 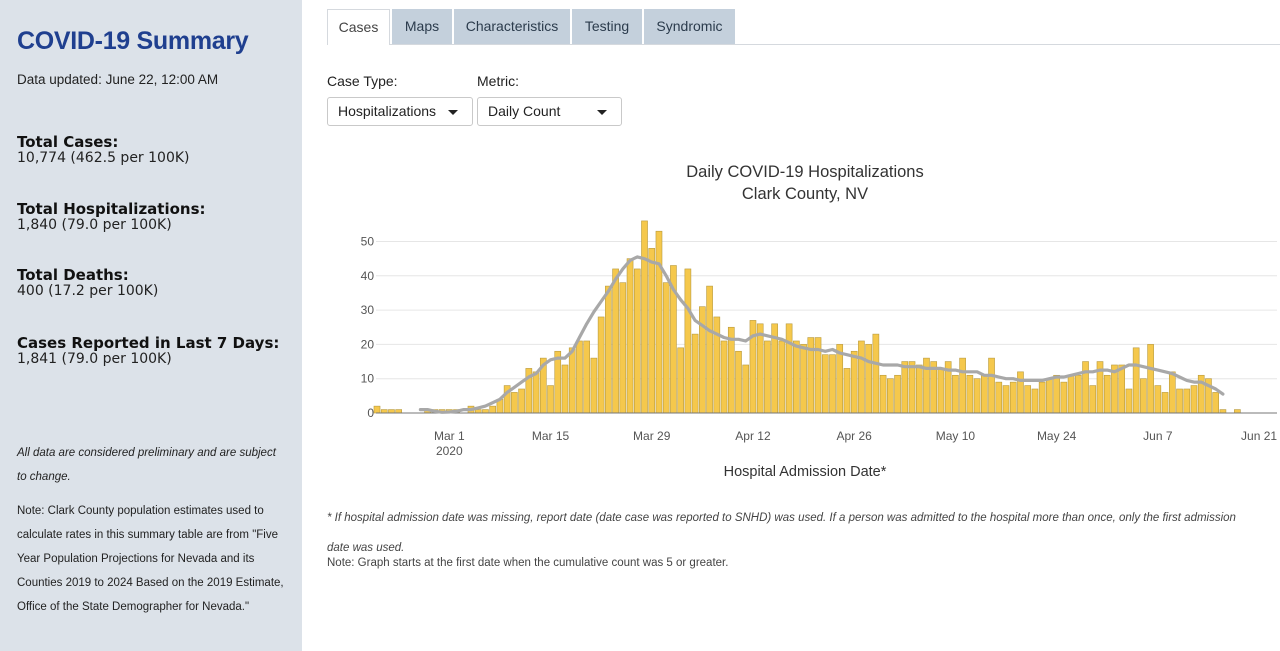 What do you see at coordinates (148, 343) in the screenshot?
I see `stat-label: Cases Reported in Last 7 Days:` at bounding box center [148, 343].